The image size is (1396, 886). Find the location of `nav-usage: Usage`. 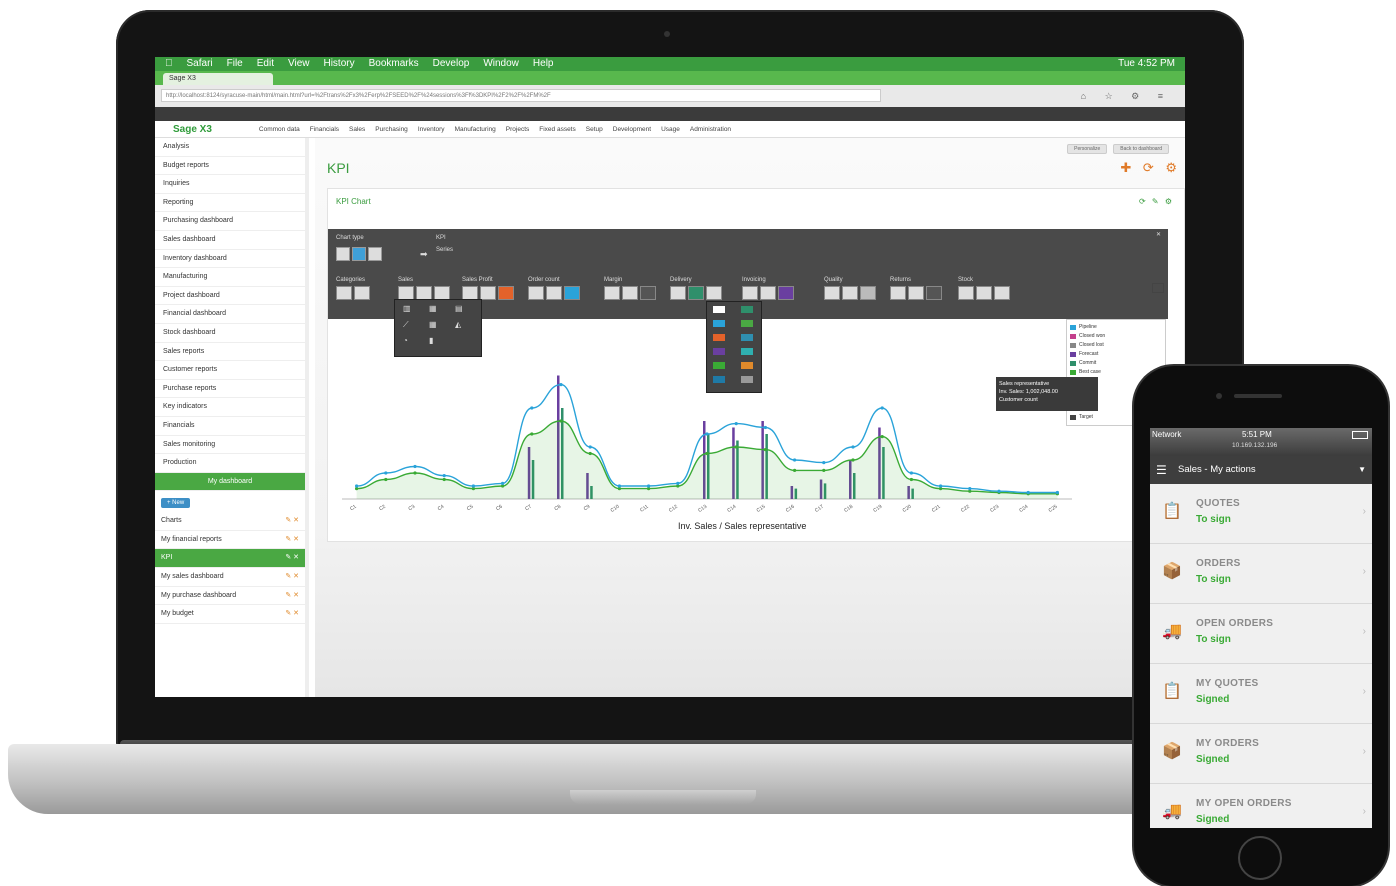

nav-usage: Usage is located at coordinates (670, 129).